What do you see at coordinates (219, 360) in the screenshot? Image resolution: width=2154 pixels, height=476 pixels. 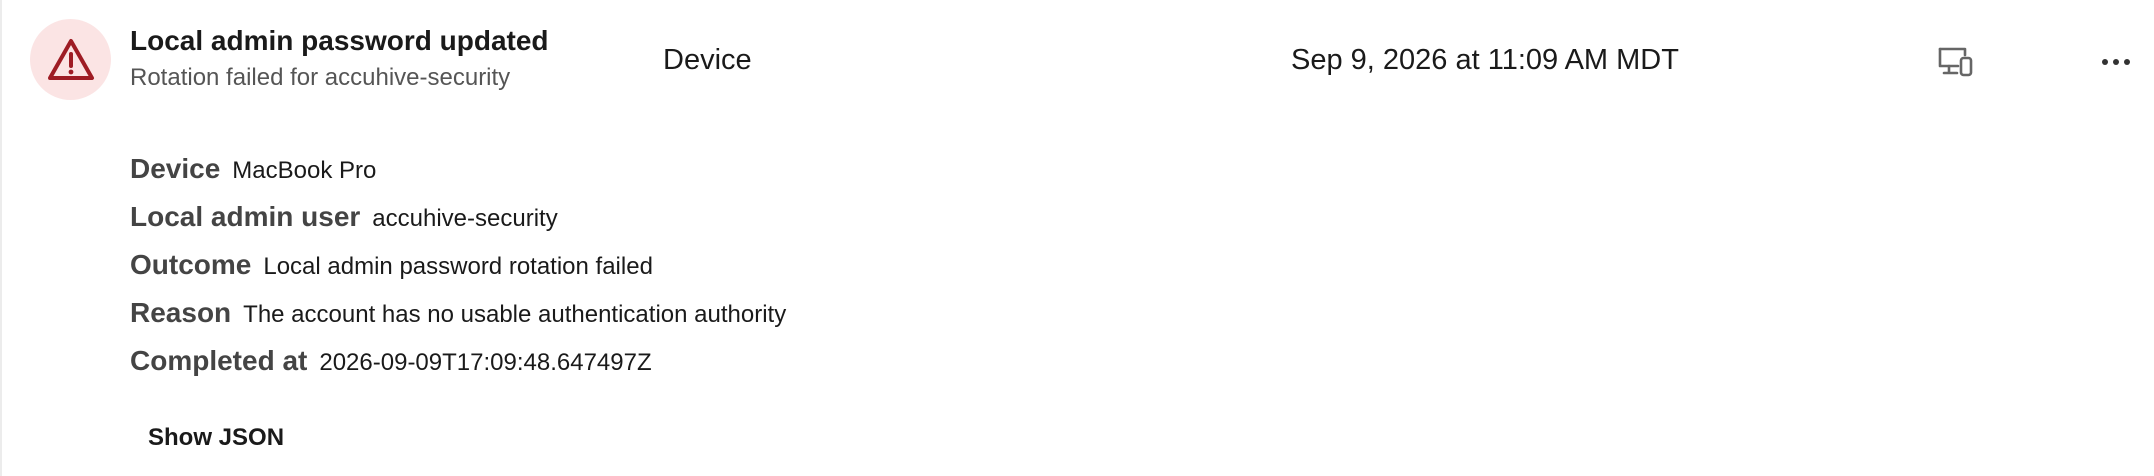 I see `detail-label: Completed at` at bounding box center [219, 360].